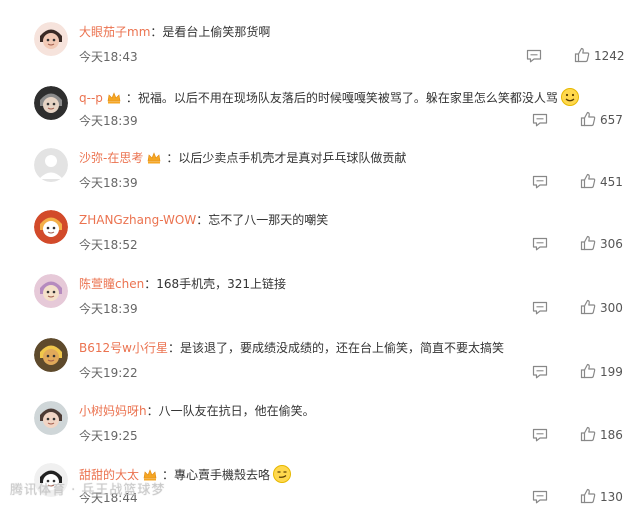 The width and height of the screenshot is (640, 525). Describe the element at coordinates (111, 158) in the screenshot. I see `username-link: 沙弥-在思考` at that location.